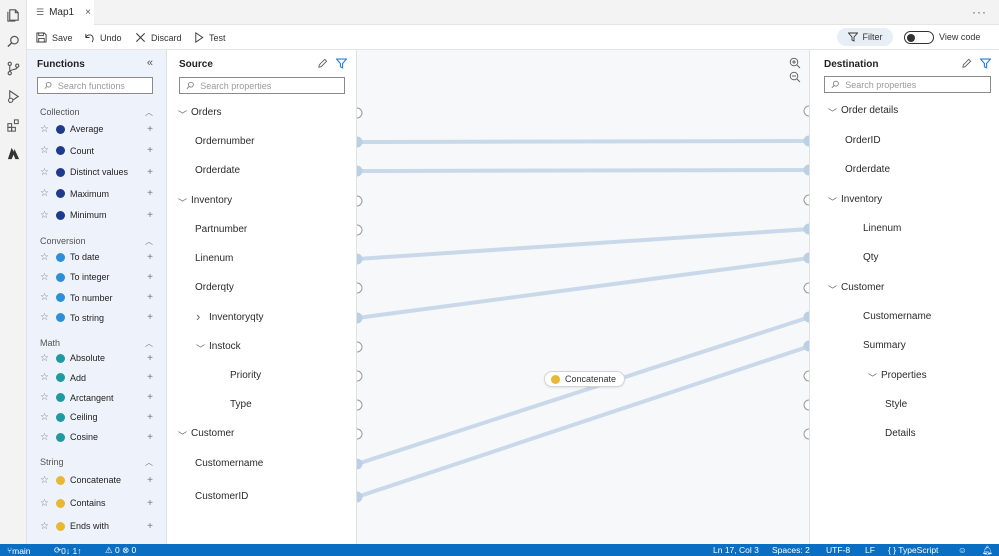  Describe the element at coordinates (245, 375) in the screenshot. I see `tree-node: Priority` at that location.